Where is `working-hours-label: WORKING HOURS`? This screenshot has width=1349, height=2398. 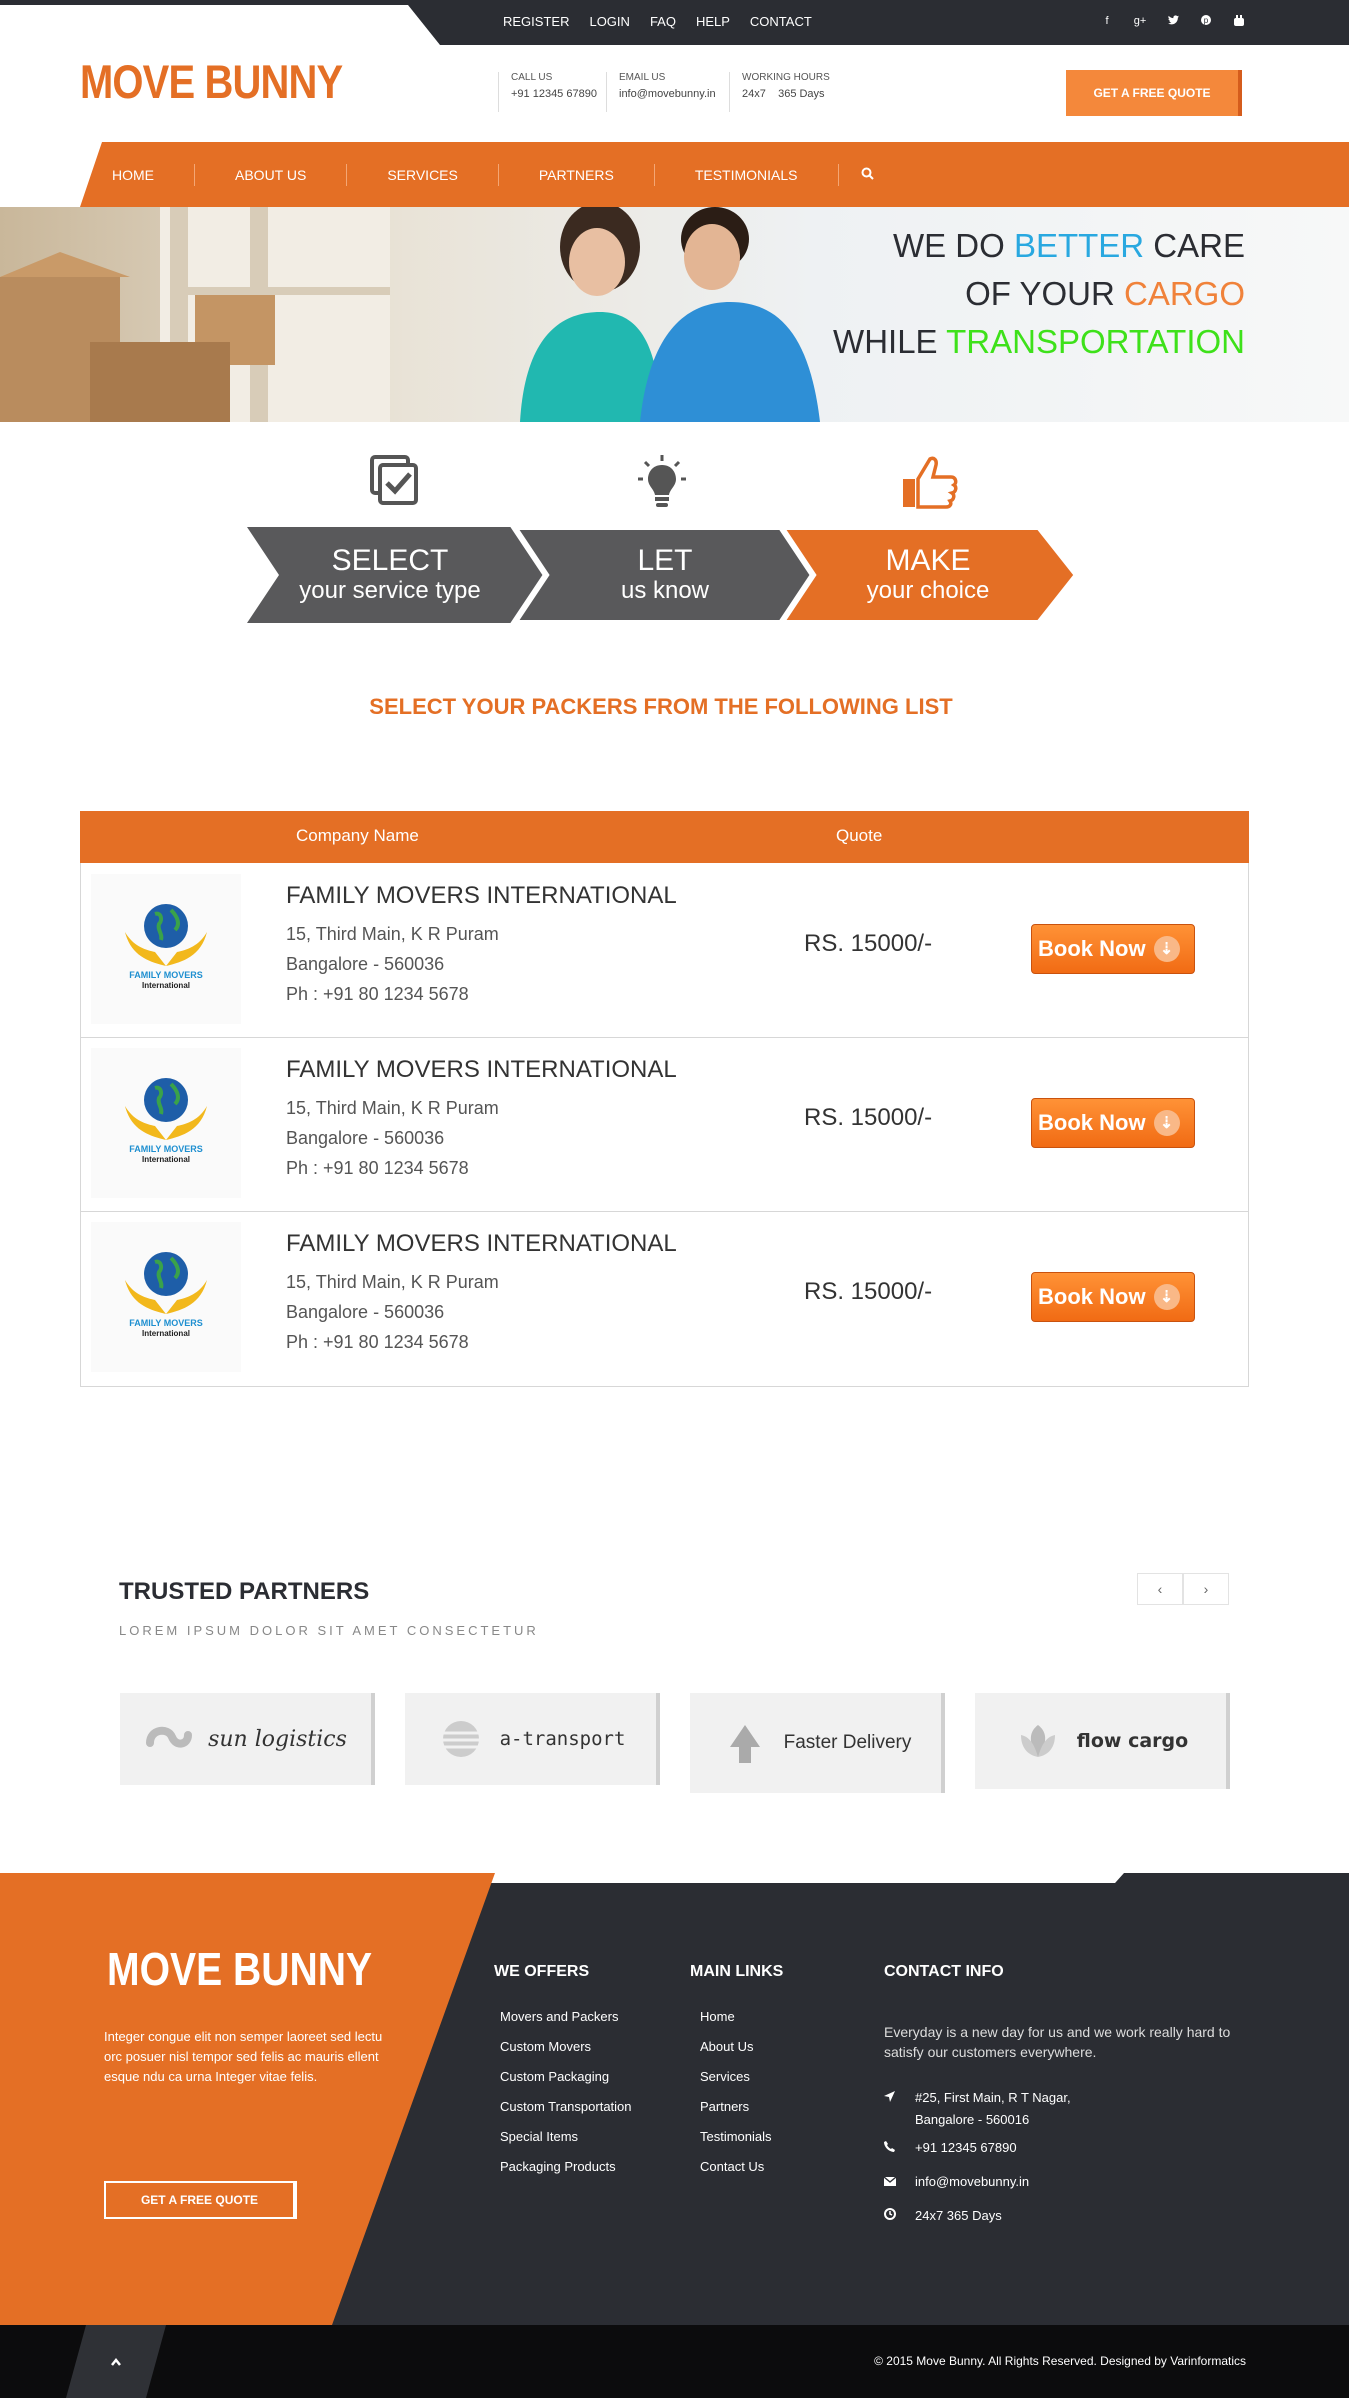 working-hours-label: WORKING HOURS is located at coordinates (786, 77).